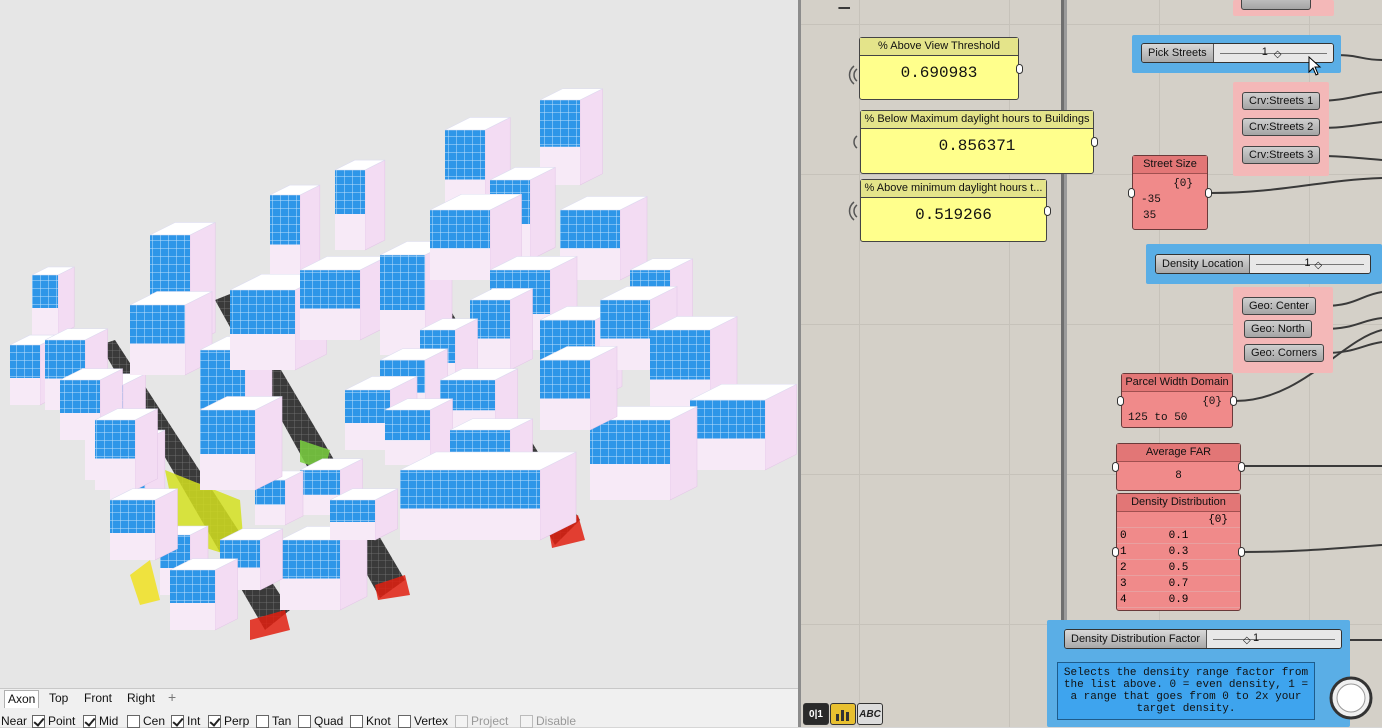 The image size is (1382, 728). What do you see at coordinates (1170, 165) in the screenshot?
I see `panel-title: Street Size` at bounding box center [1170, 165].